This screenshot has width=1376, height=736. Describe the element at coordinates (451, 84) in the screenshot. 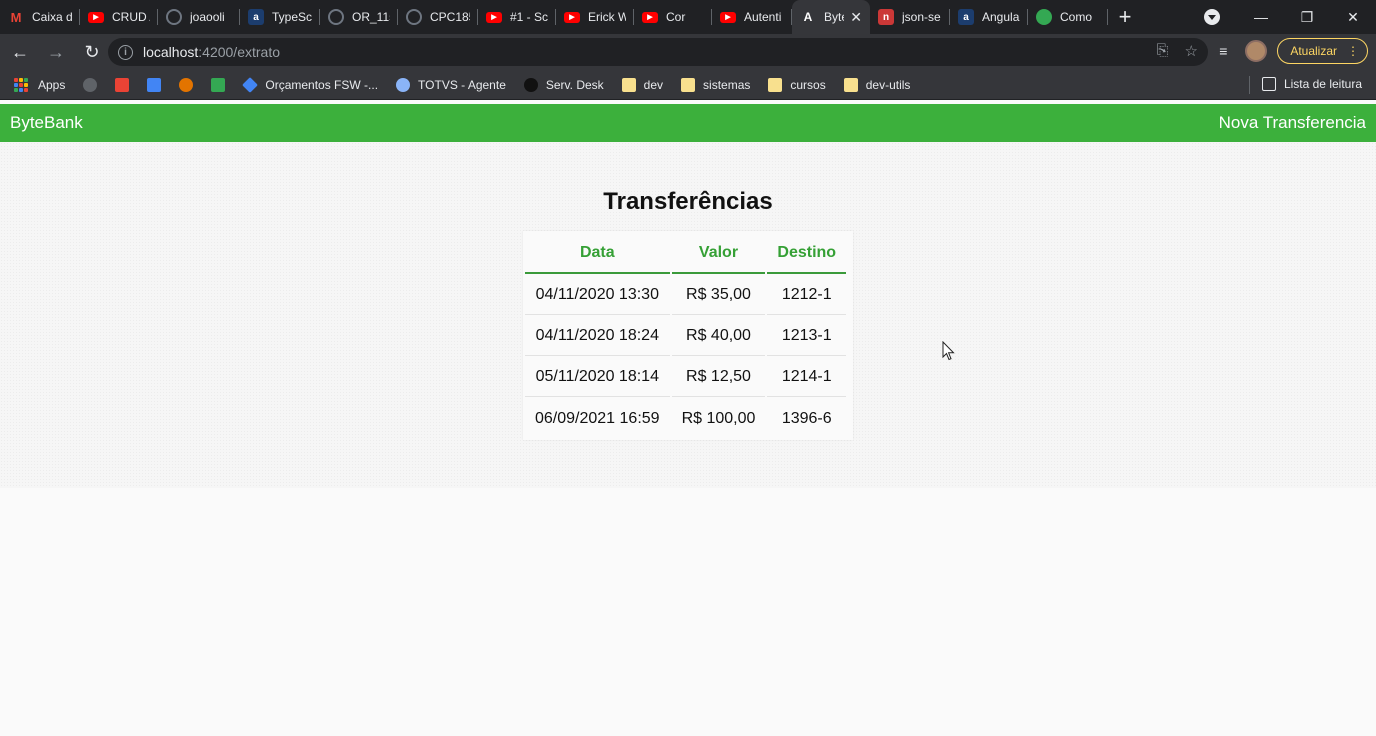

I see `bookmark-item: TOTVS - Agente` at that location.